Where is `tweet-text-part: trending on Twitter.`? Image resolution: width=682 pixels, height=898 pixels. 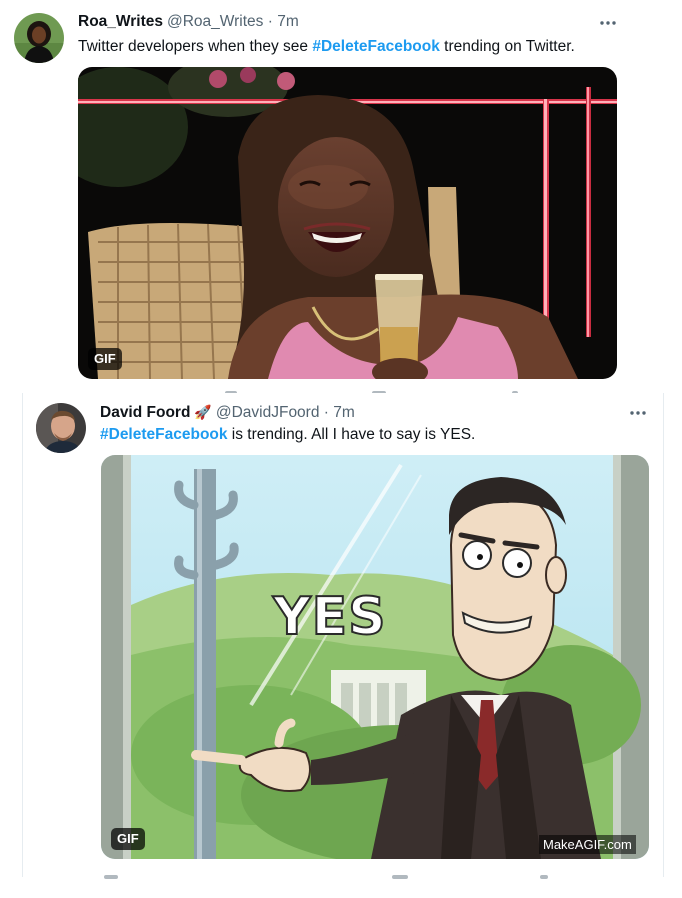 tweet-text-part: trending on Twitter. is located at coordinates (507, 46).